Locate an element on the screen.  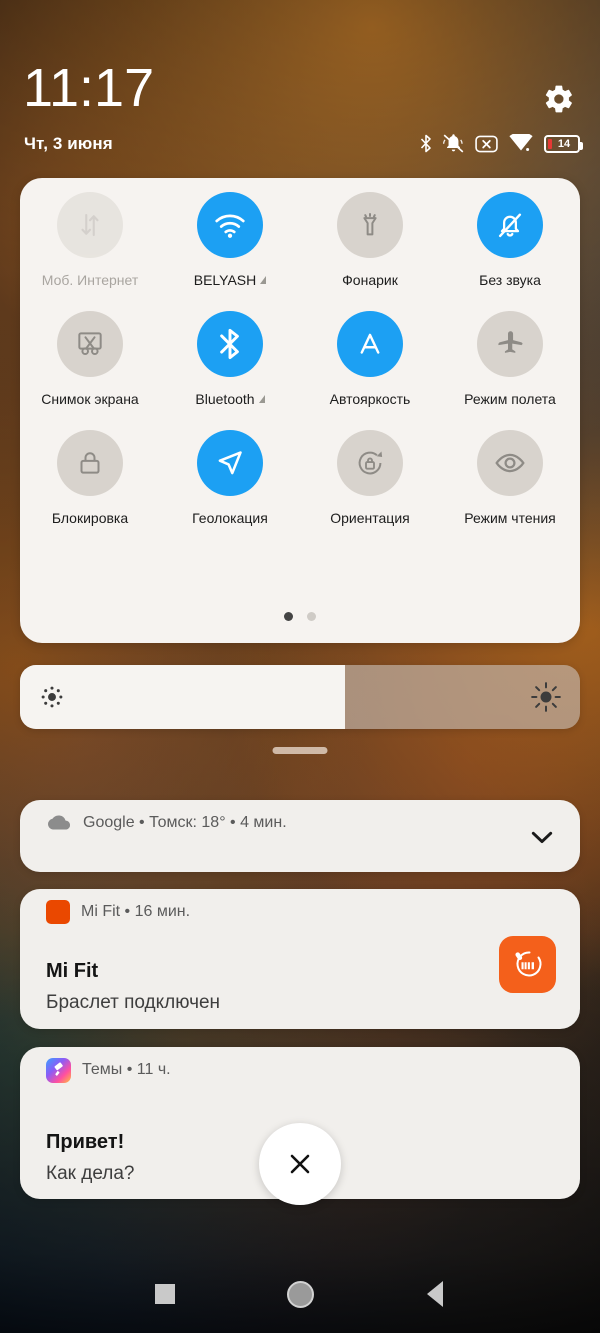
rotation-lock-icon is located at coordinates (370, 463).